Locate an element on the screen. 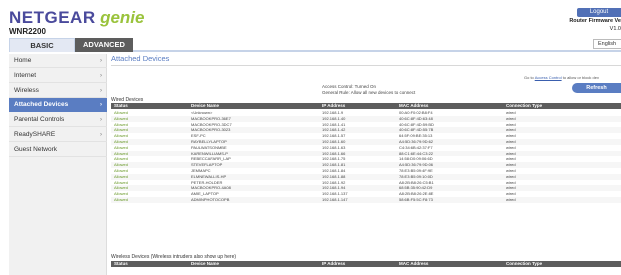 The image size is (621, 275). sidebar-item-label: Internet is located at coordinates (25, 75).